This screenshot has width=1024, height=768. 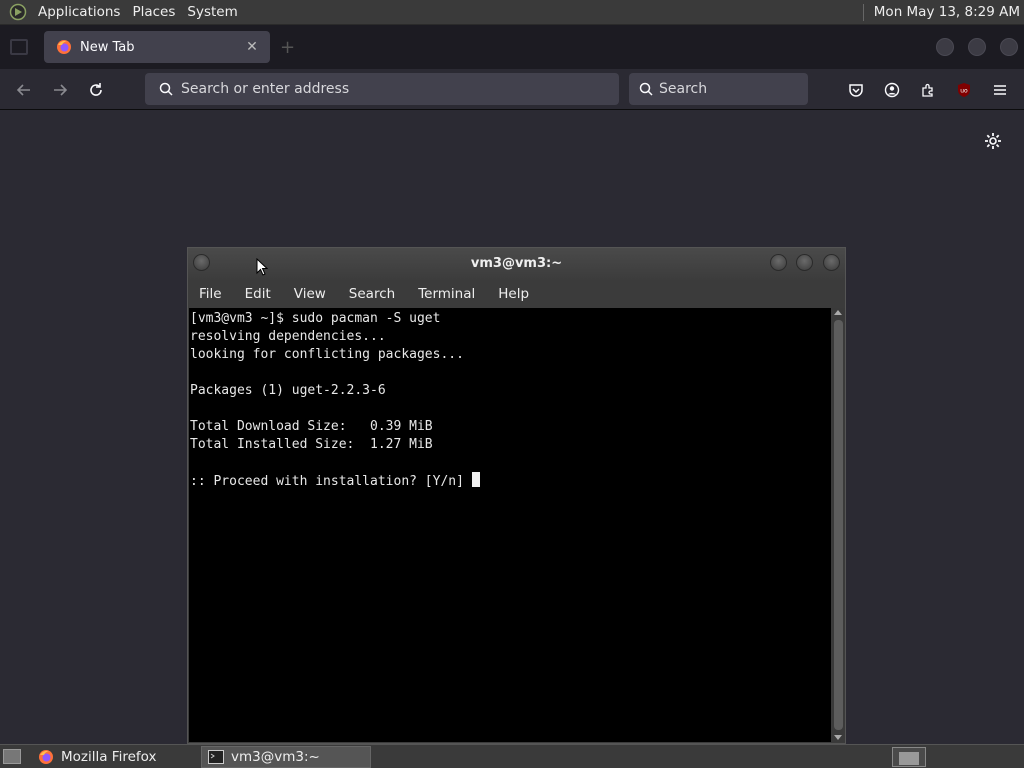 I want to click on terminal-line: :: Proceed with installation? [Y/n], so click(x=331, y=481).